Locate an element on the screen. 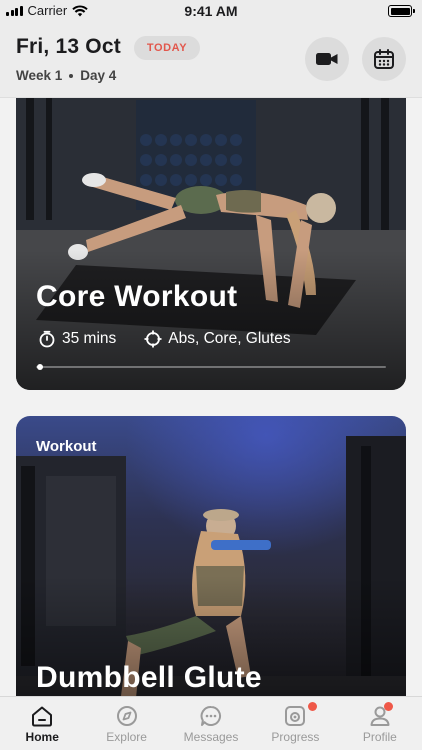 This screenshot has width=422, height=750. tab-home: Home is located at coordinates (42, 723).